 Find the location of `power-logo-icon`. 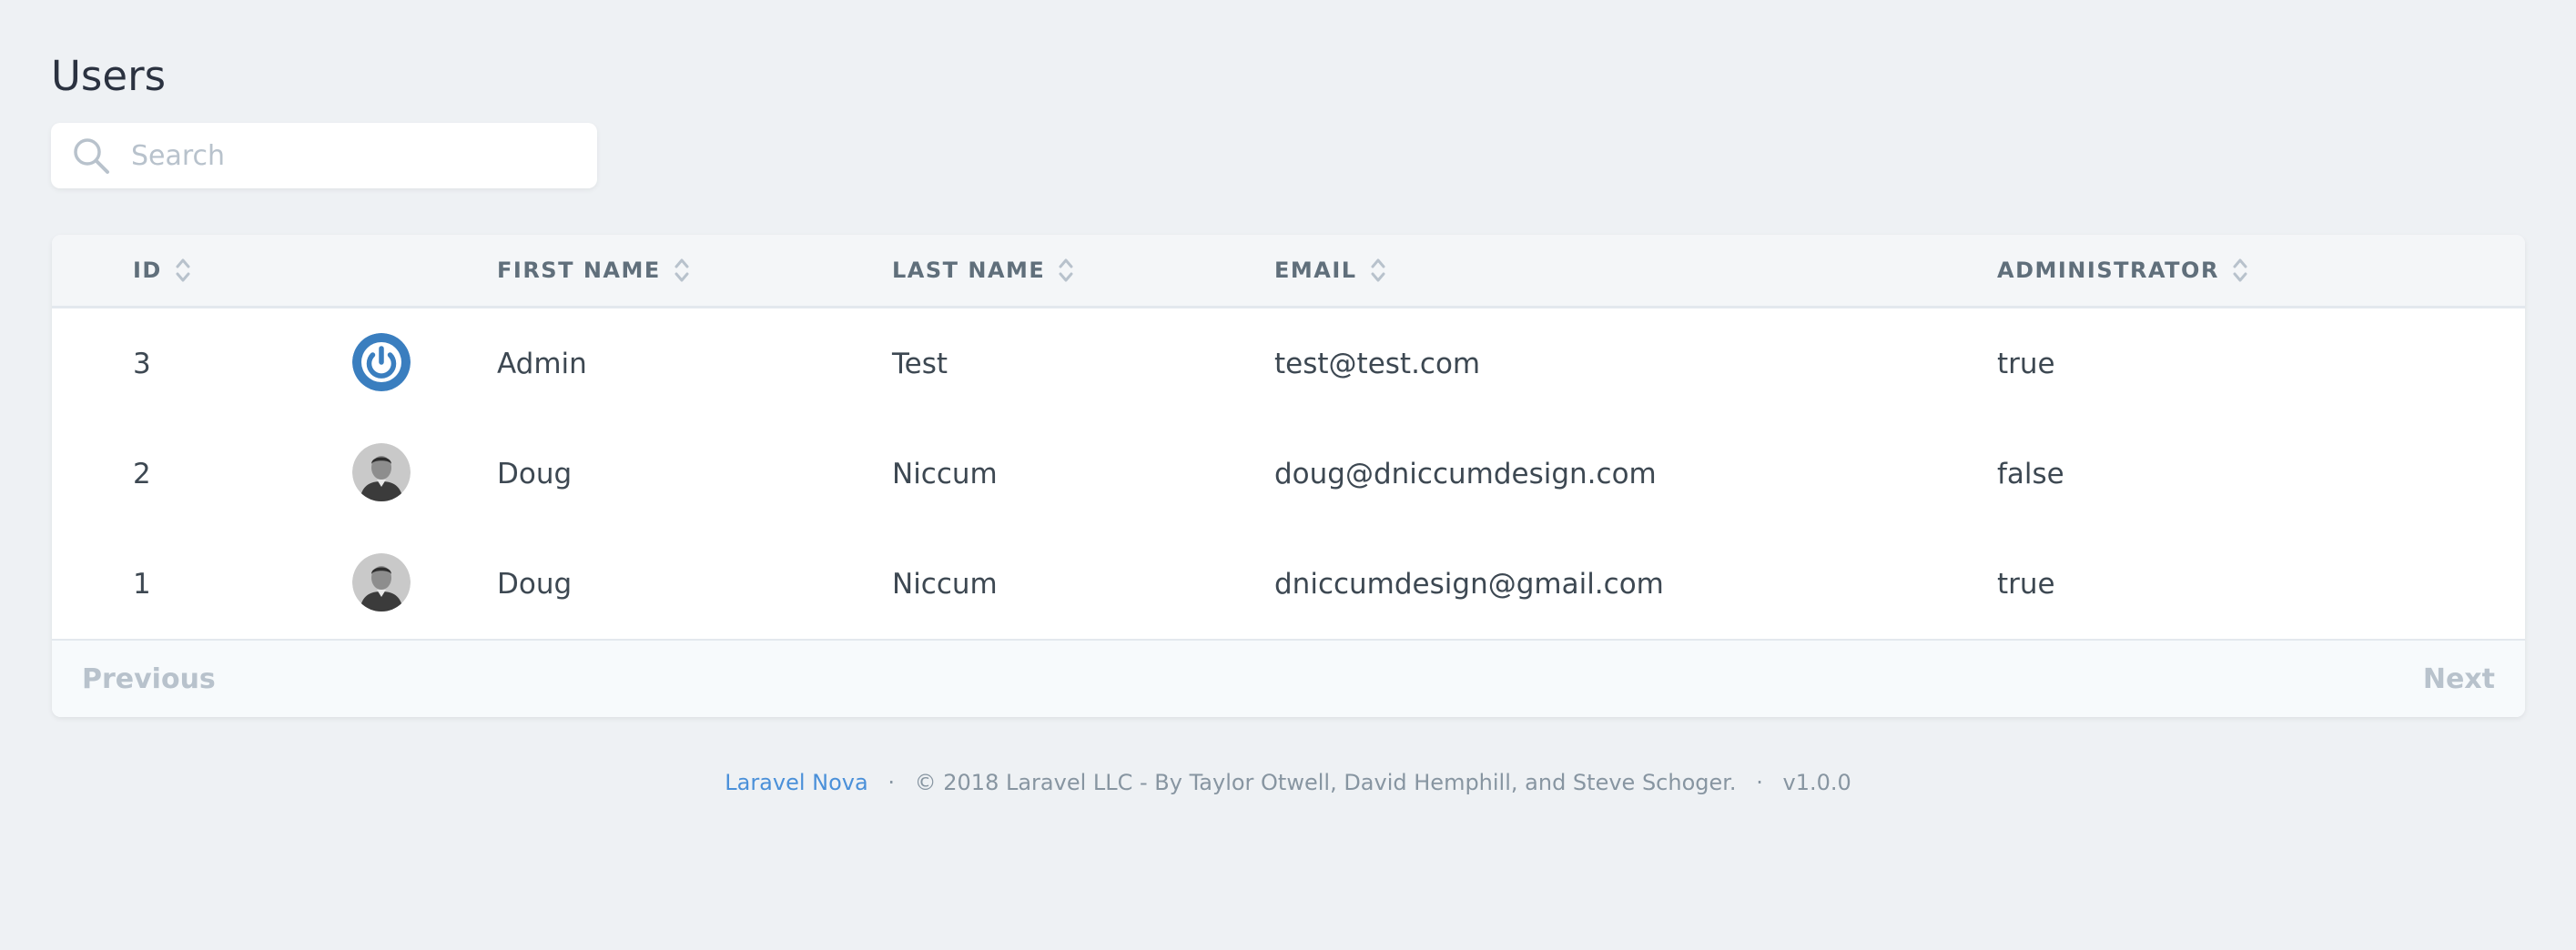

power-logo-icon is located at coordinates (381, 362).